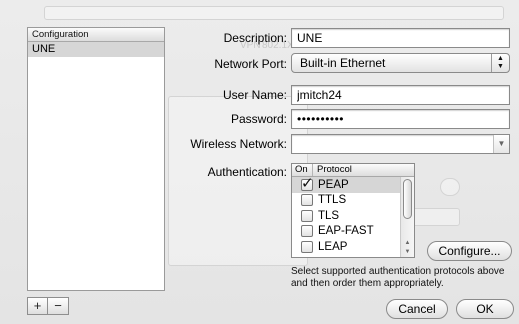 This screenshot has width=519, height=324. I want to click on protocol-row-ttls: TTLS, so click(347, 201).